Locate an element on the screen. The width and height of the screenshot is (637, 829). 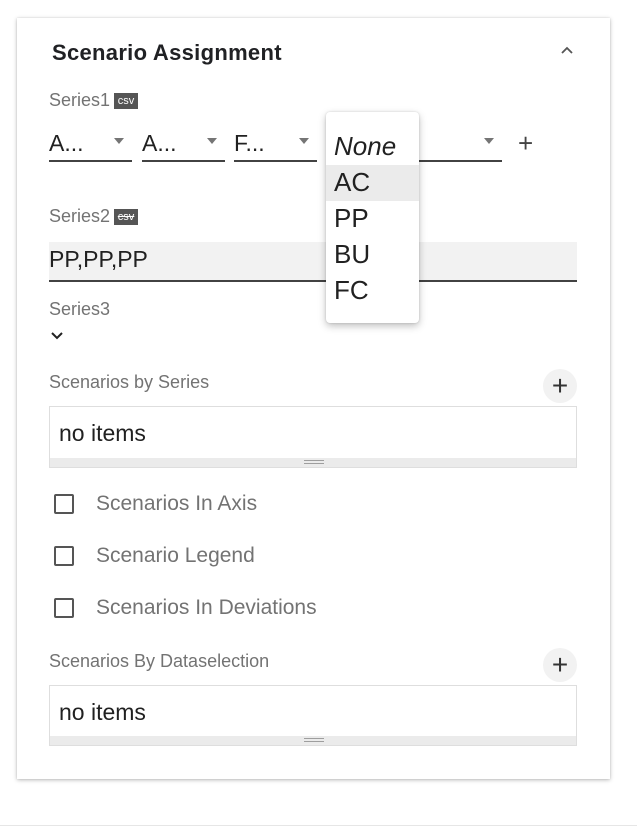
menu-item-fc: FC is located at coordinates (372, 291).